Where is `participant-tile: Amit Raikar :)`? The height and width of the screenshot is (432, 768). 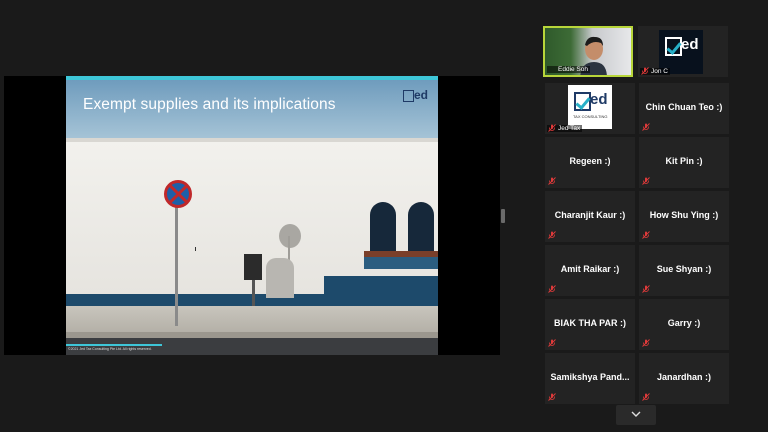
participant-tile: Amit Raikar :) is located at coordinates (590, 270).